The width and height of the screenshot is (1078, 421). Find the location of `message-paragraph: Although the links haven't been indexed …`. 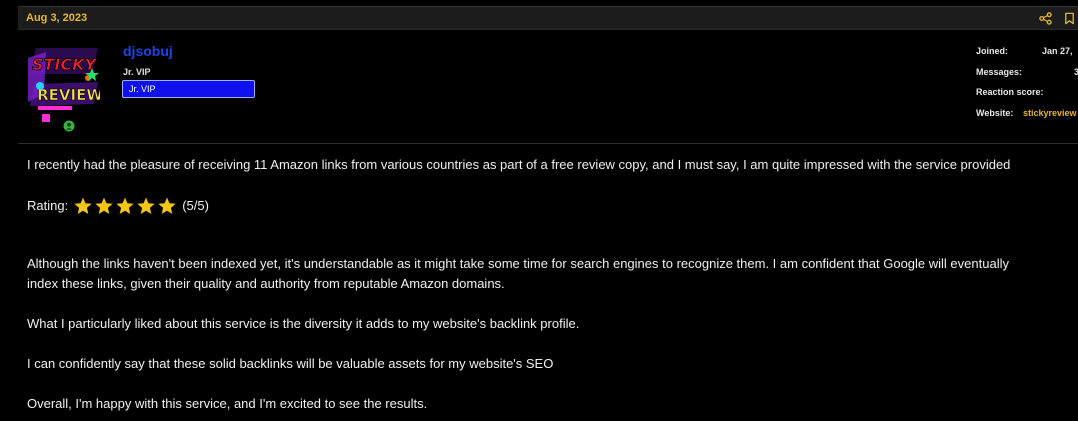

message-paragraph: Although the links haven't been indexed … is located at coordinates (518, 263).